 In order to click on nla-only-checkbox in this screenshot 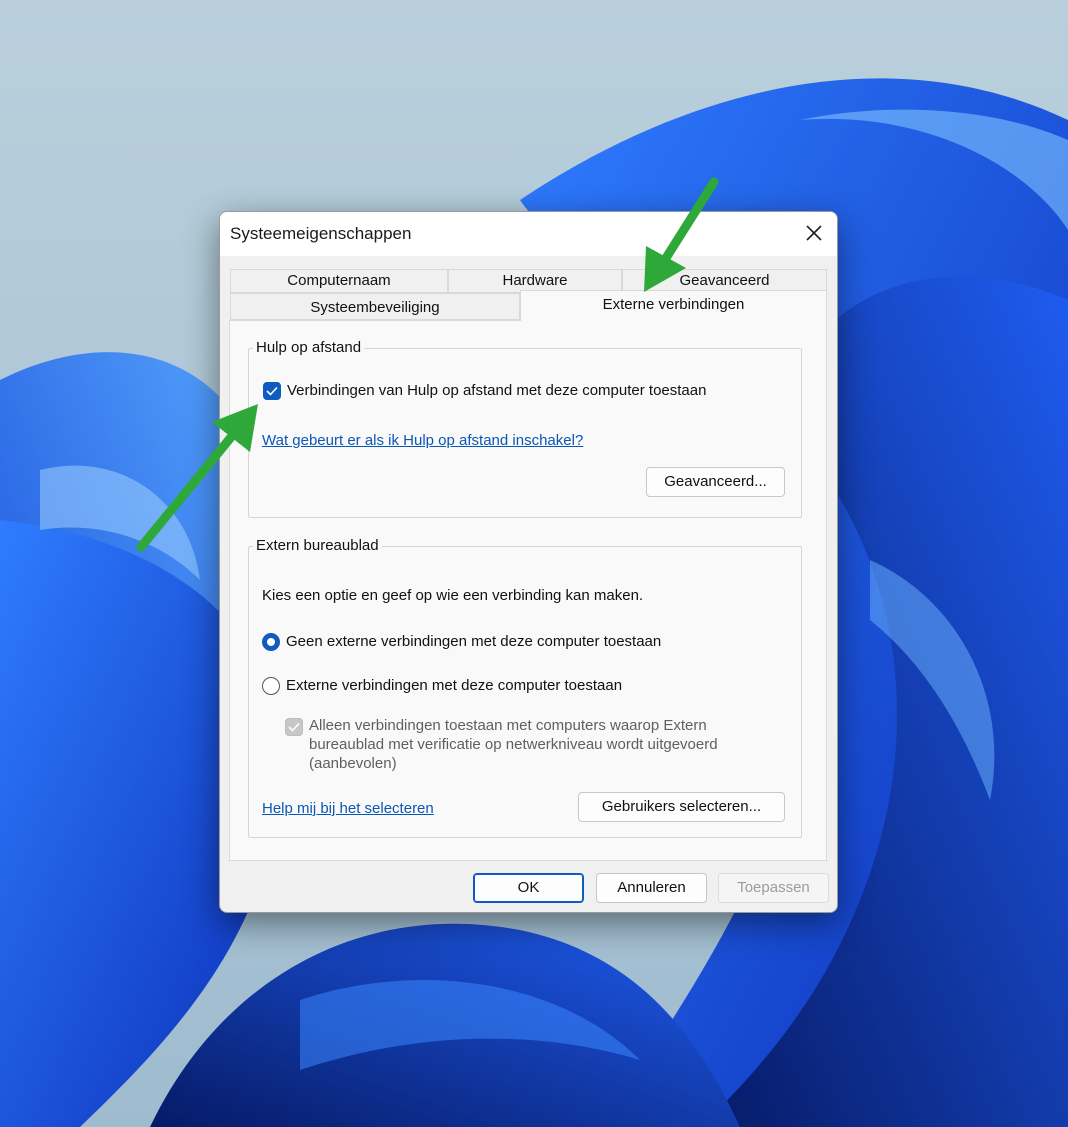, I will do `click(294, 727)`.